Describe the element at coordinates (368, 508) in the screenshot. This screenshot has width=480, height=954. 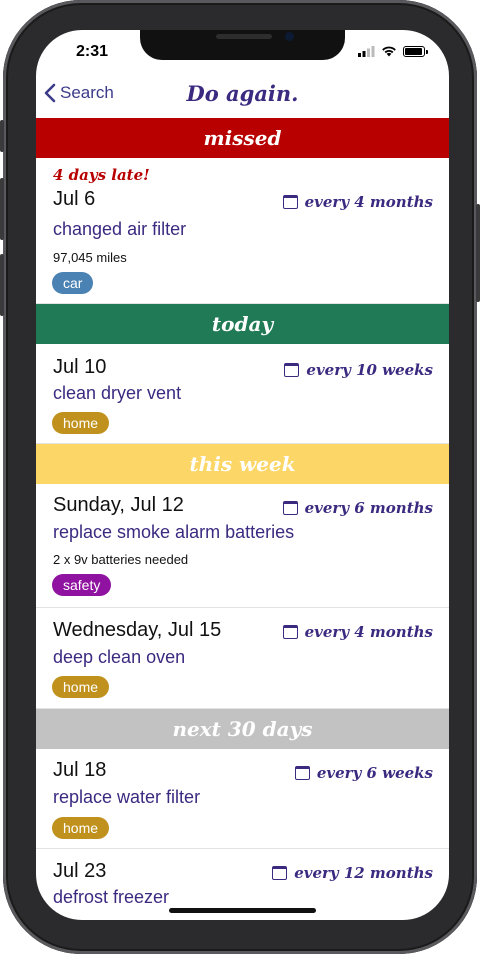
I see `frequency-label: every 6 months` at that location.